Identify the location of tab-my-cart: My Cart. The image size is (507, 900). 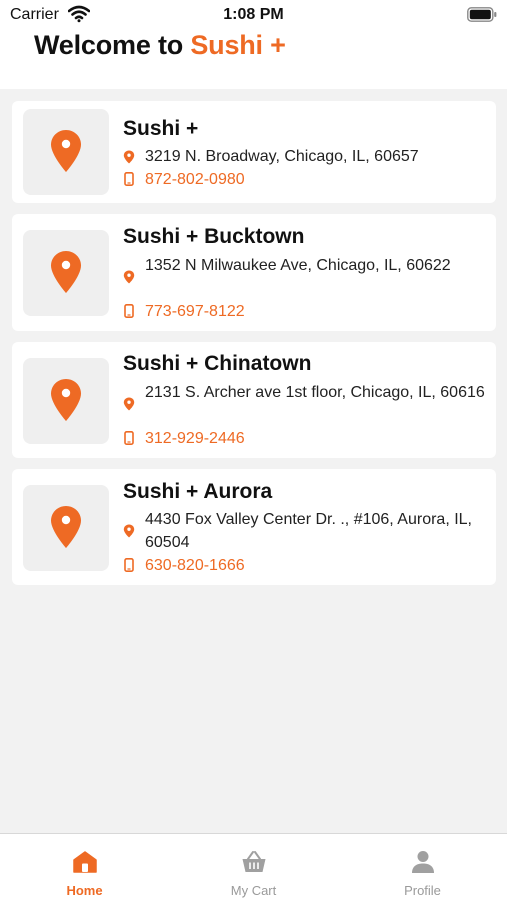
(253, 867).